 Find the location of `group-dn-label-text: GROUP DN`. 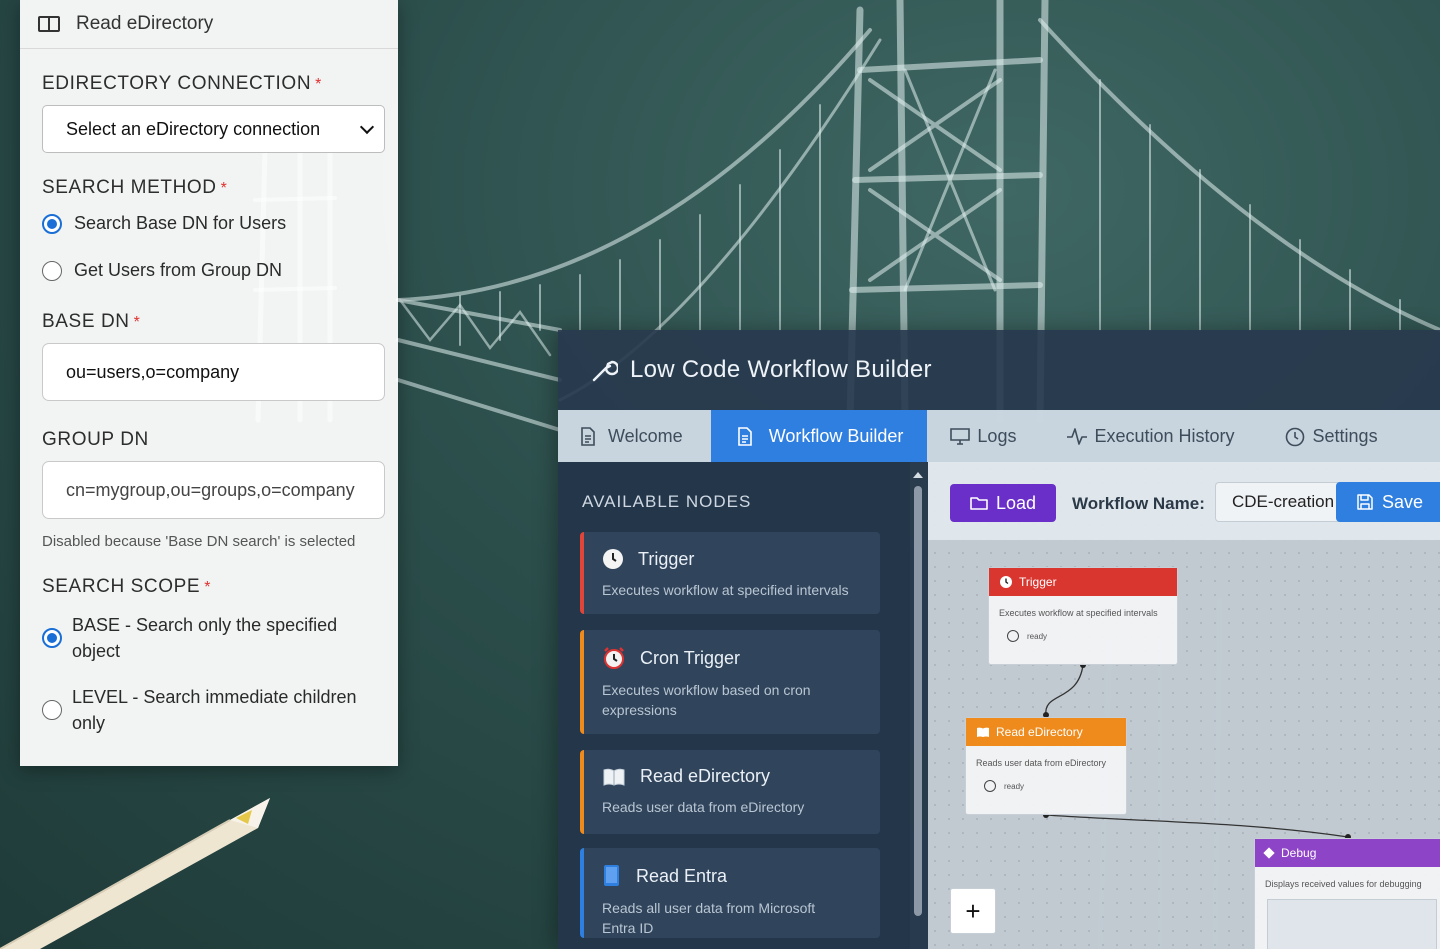

group-dn-label-text: GROUP DN is located at coordinates (95, 439).